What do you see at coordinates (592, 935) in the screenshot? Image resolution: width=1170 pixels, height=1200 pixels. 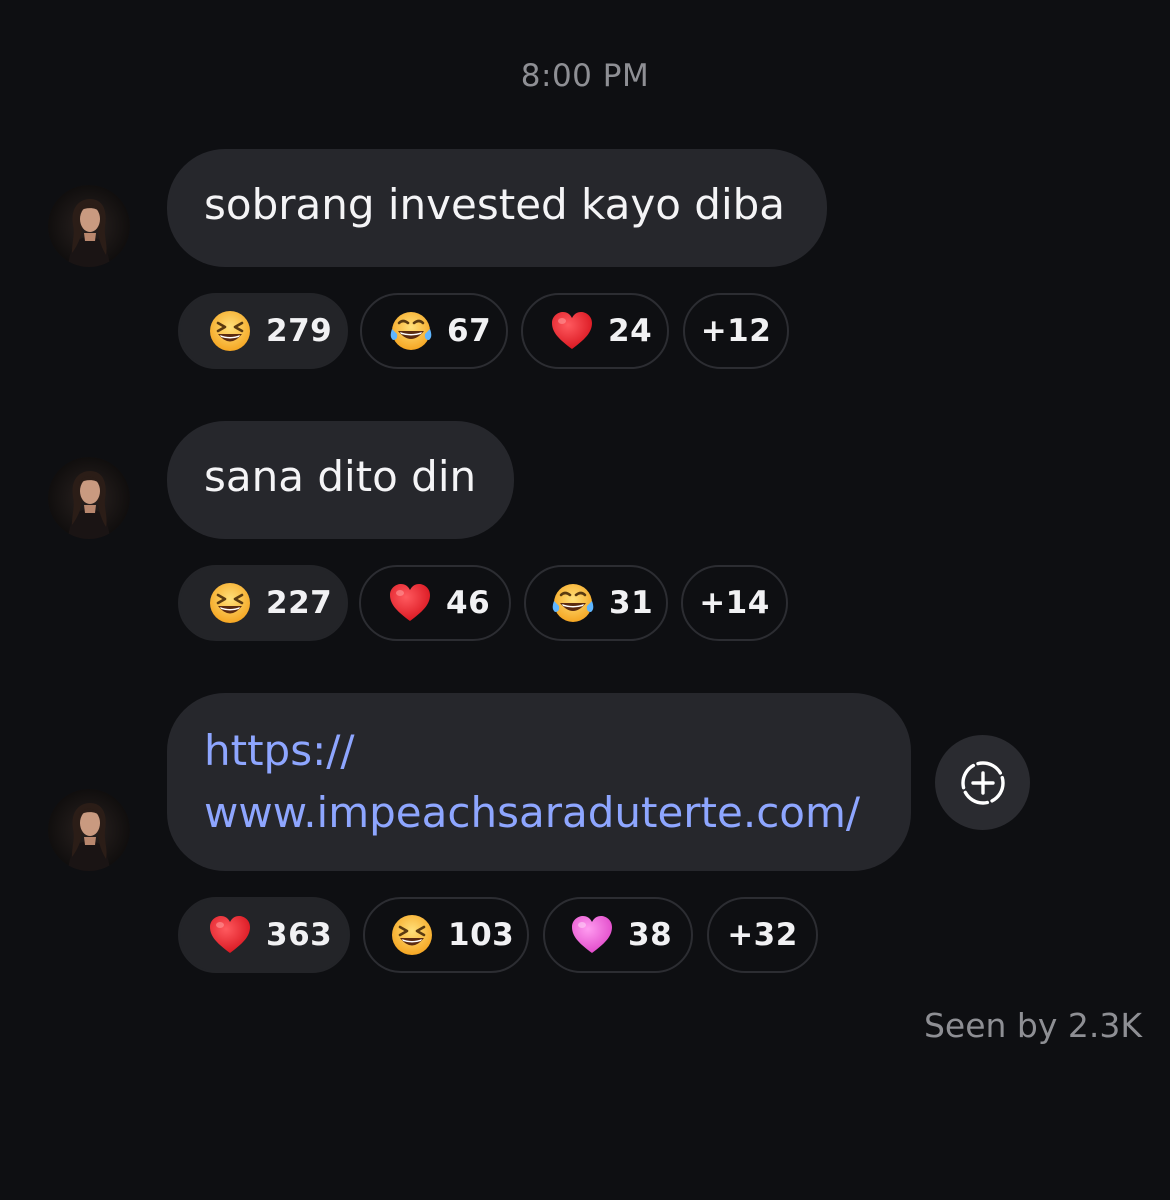 I see `pink-heart-emoji-icon` at bounding box center [592, 935].